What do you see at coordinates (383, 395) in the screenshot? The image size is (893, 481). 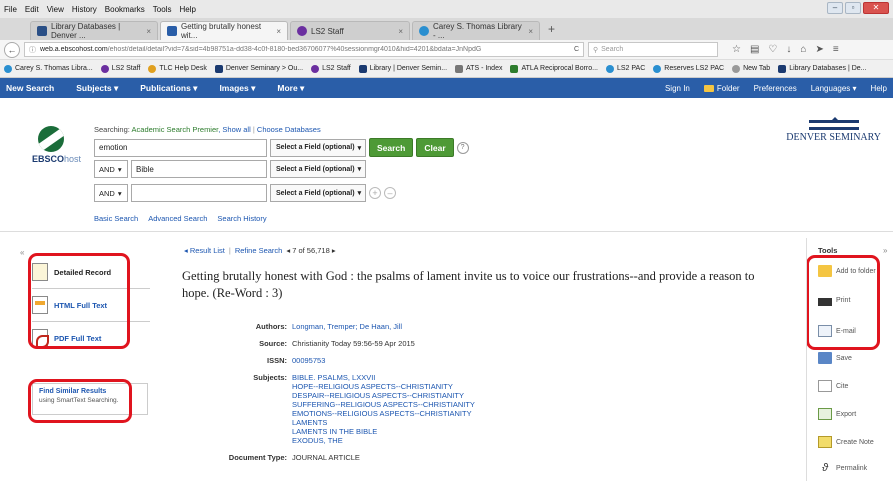 I see `subject-link: DESPAIR--RELIGIOUS ASPECTS--CHRISTIANITY` at bounding box center [383, 395].